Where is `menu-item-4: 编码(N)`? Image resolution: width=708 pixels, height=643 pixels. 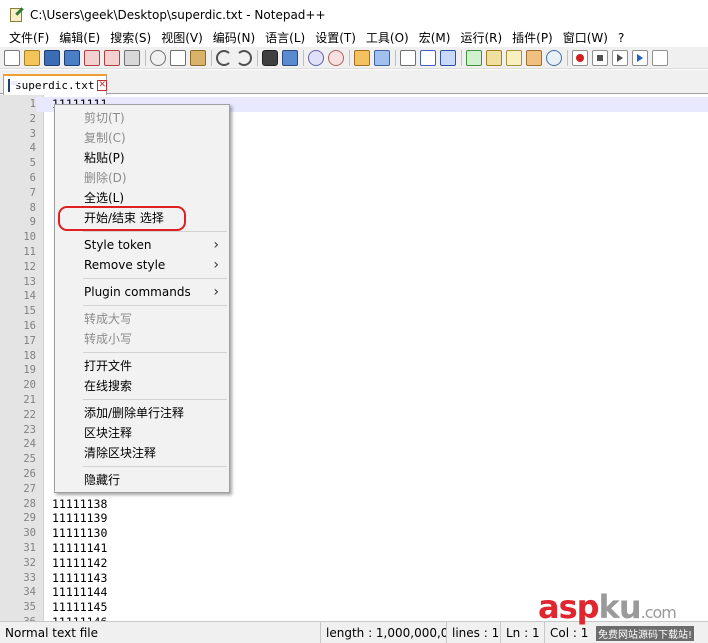 menu-item-4: 编码(N) is located at coordinates (234, 38).